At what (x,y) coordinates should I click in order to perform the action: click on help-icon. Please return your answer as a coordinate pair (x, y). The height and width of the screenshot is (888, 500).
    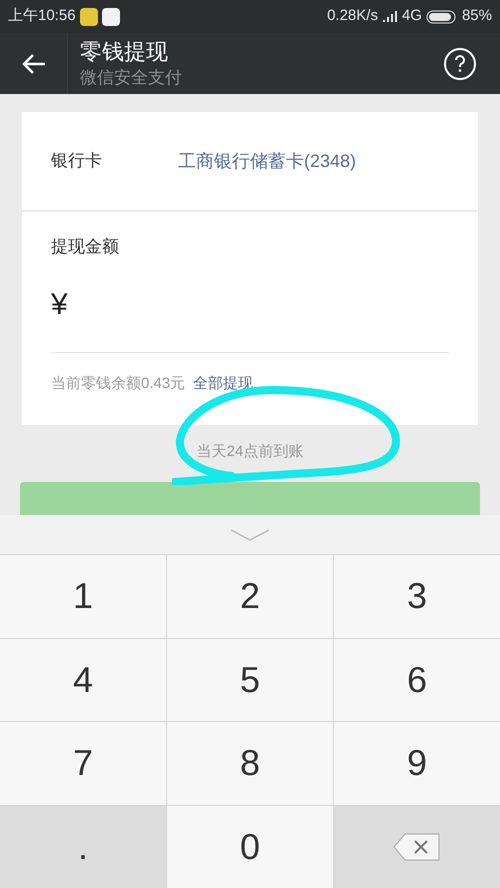
    Looking at the image, I should click on (460, 63).